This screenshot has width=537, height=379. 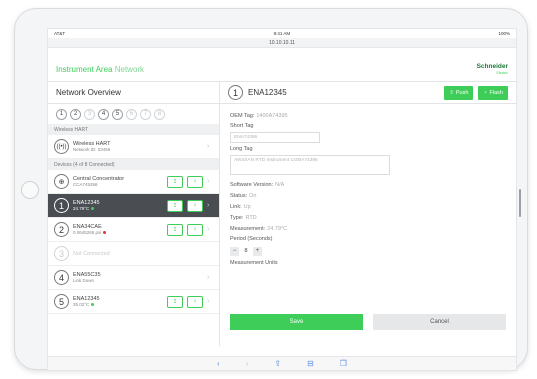 I want to click on slot-4: 4, so click(x=103, y=114).